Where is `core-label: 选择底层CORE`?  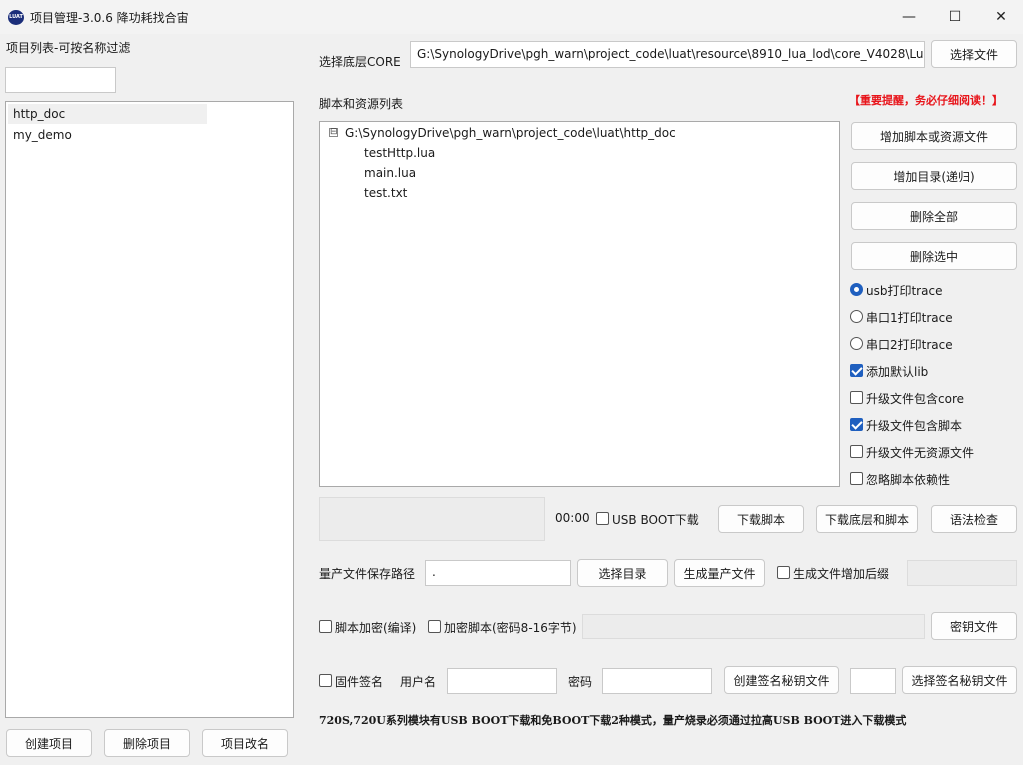 core-label: 选择底层CORE is located at coordinates (360, 62).